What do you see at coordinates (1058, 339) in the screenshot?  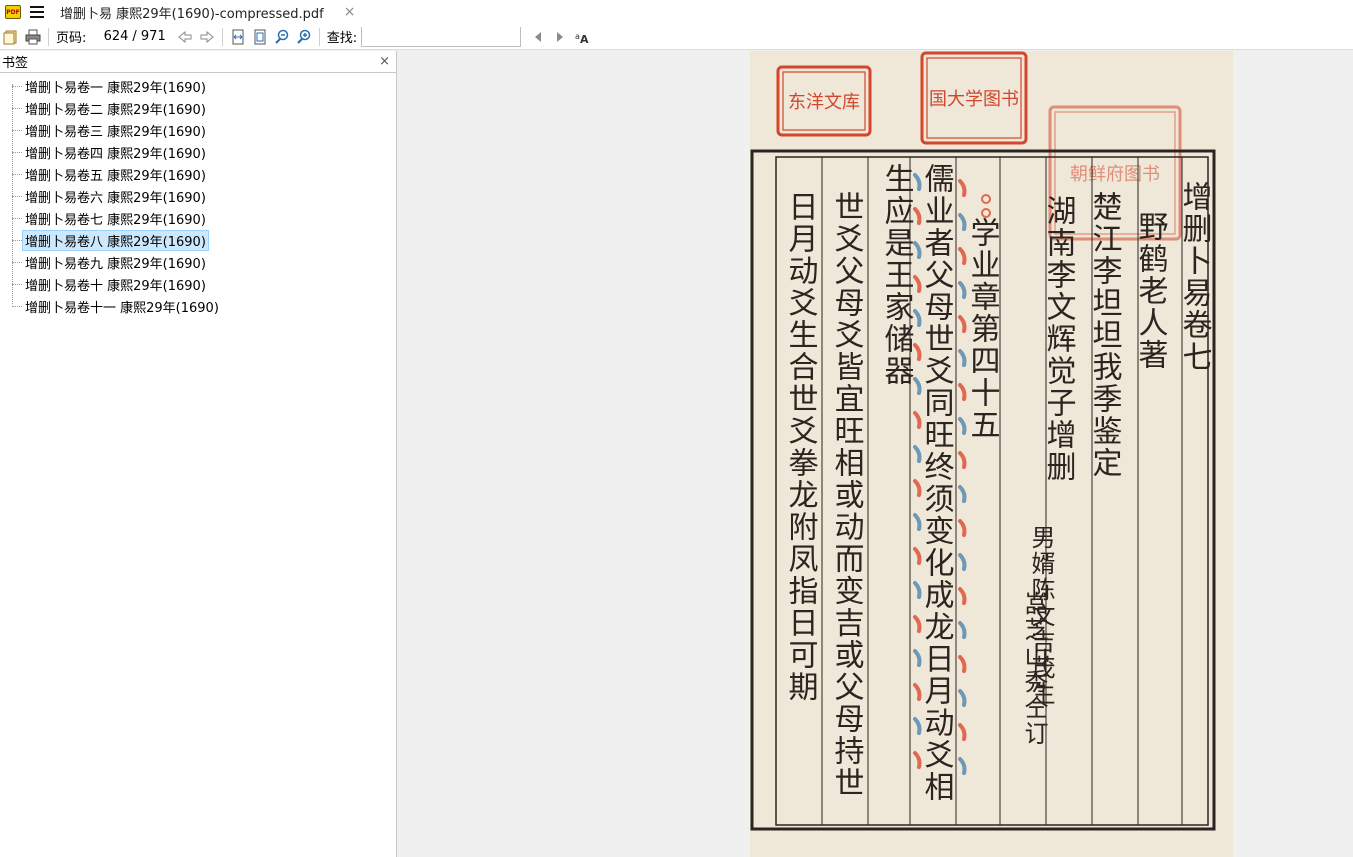 I see `text-column: 湖南李文辉觉子增删` at bounding box center [1058, 339].